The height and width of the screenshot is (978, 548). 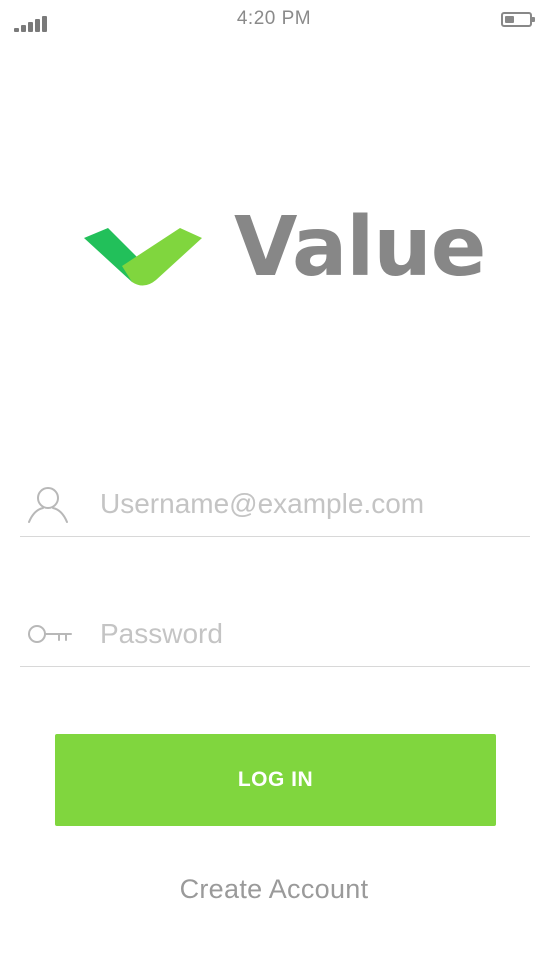 What do you see at coordinates (360, 247) in the screenshot?
I see `logo-wordmark: Value` at bounding box center [360, 247].